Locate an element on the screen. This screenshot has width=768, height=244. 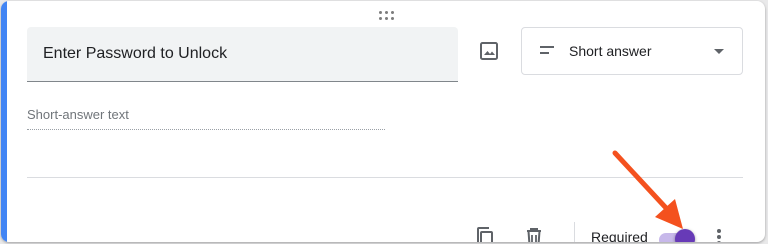
question-type-label: Short answer is located at coordinates (610, 51).